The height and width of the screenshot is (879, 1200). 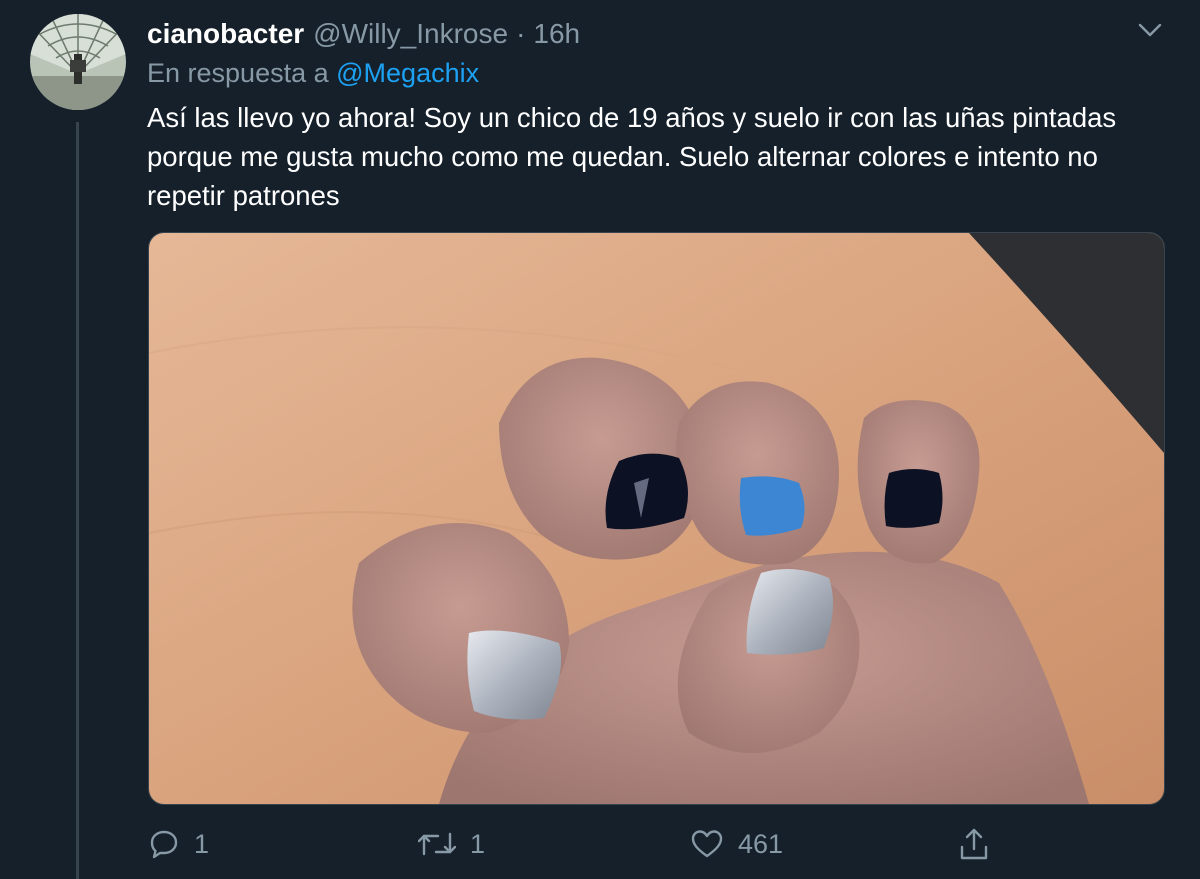 What do you see at coordinates (437, 844) in the screenshot?
I see `retweet-icon` at bounding box center [437, 844].